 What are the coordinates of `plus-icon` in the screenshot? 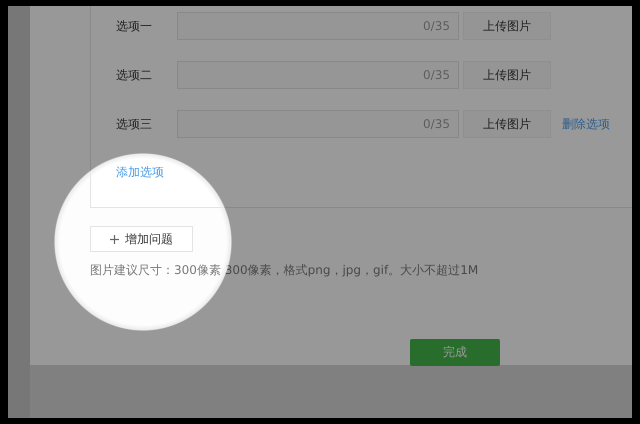 It's located at (114, 239).